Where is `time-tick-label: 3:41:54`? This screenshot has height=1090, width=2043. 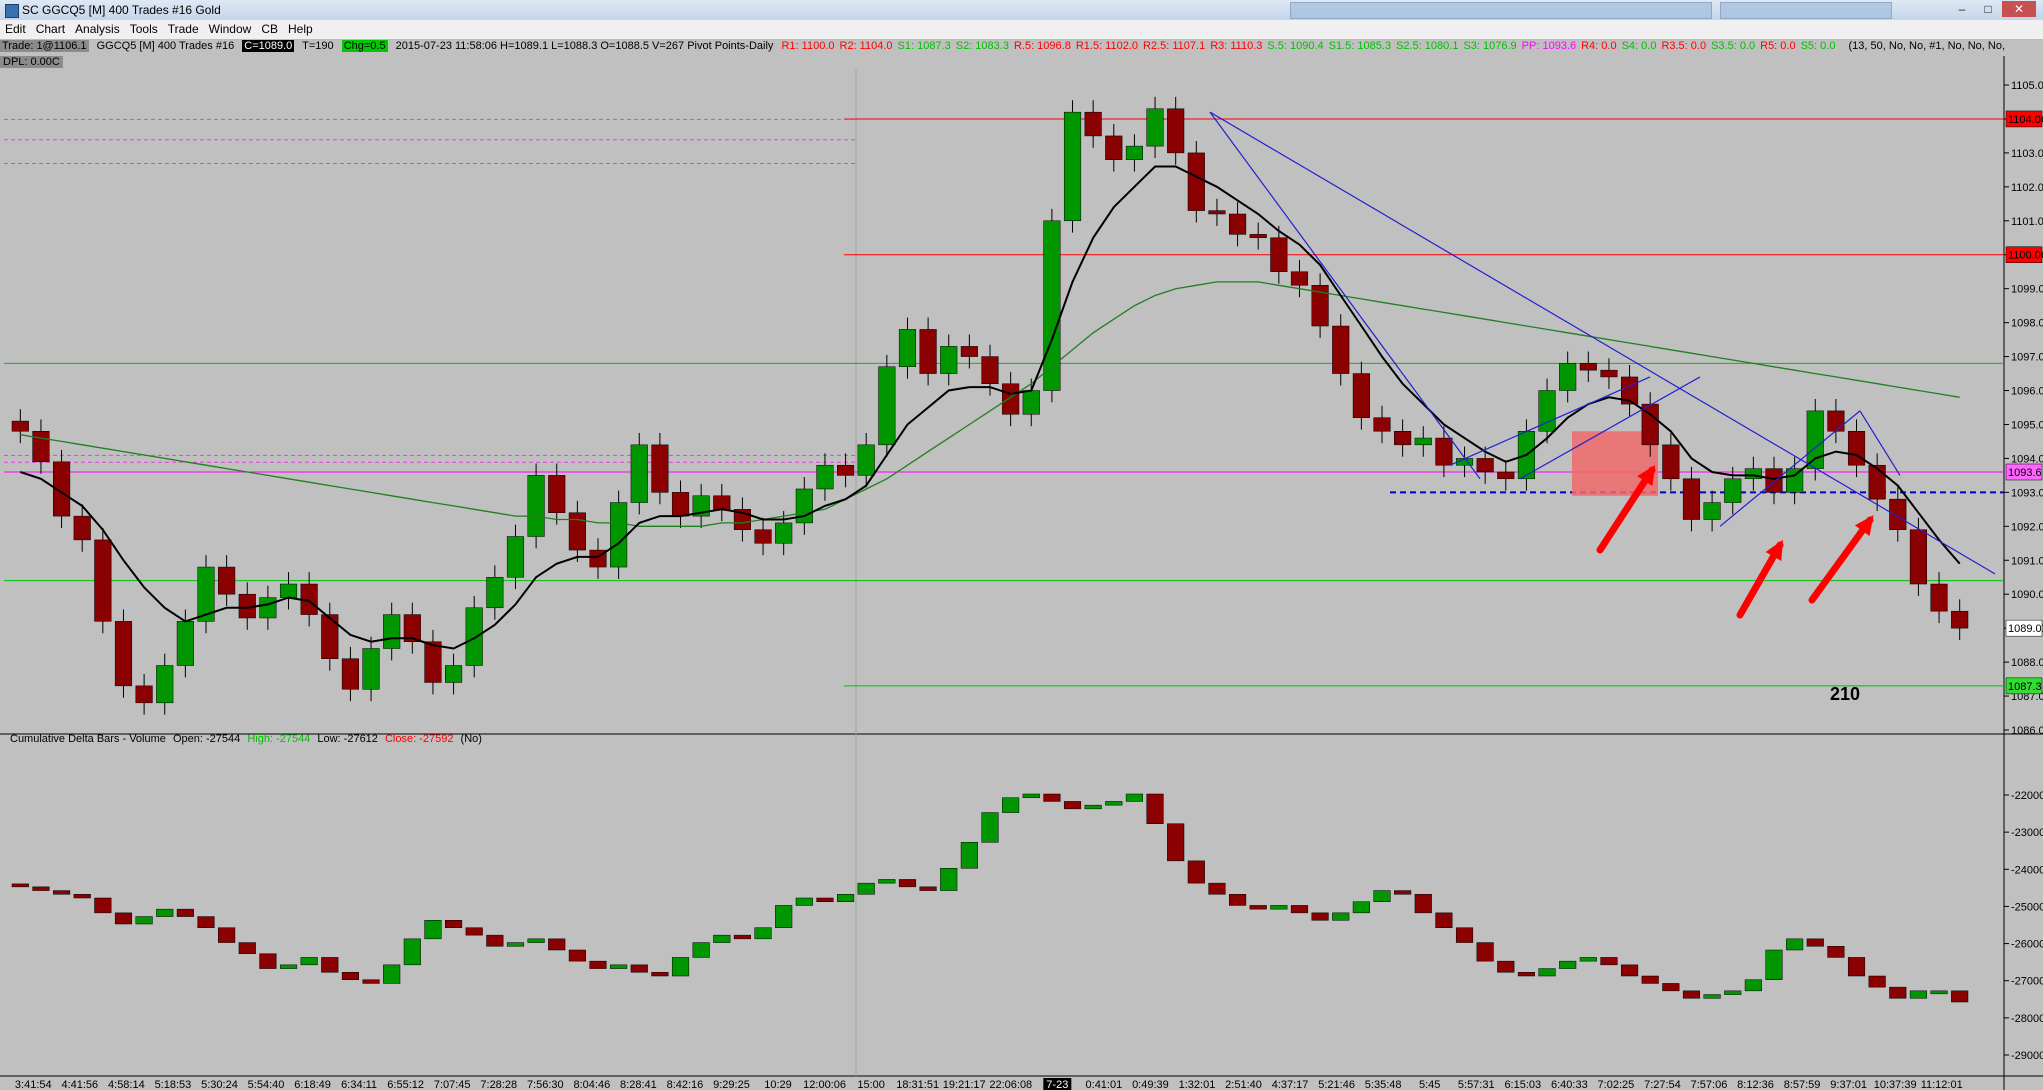
time-tick-label: 3:41:54 is located at coordinates (33, 1084).